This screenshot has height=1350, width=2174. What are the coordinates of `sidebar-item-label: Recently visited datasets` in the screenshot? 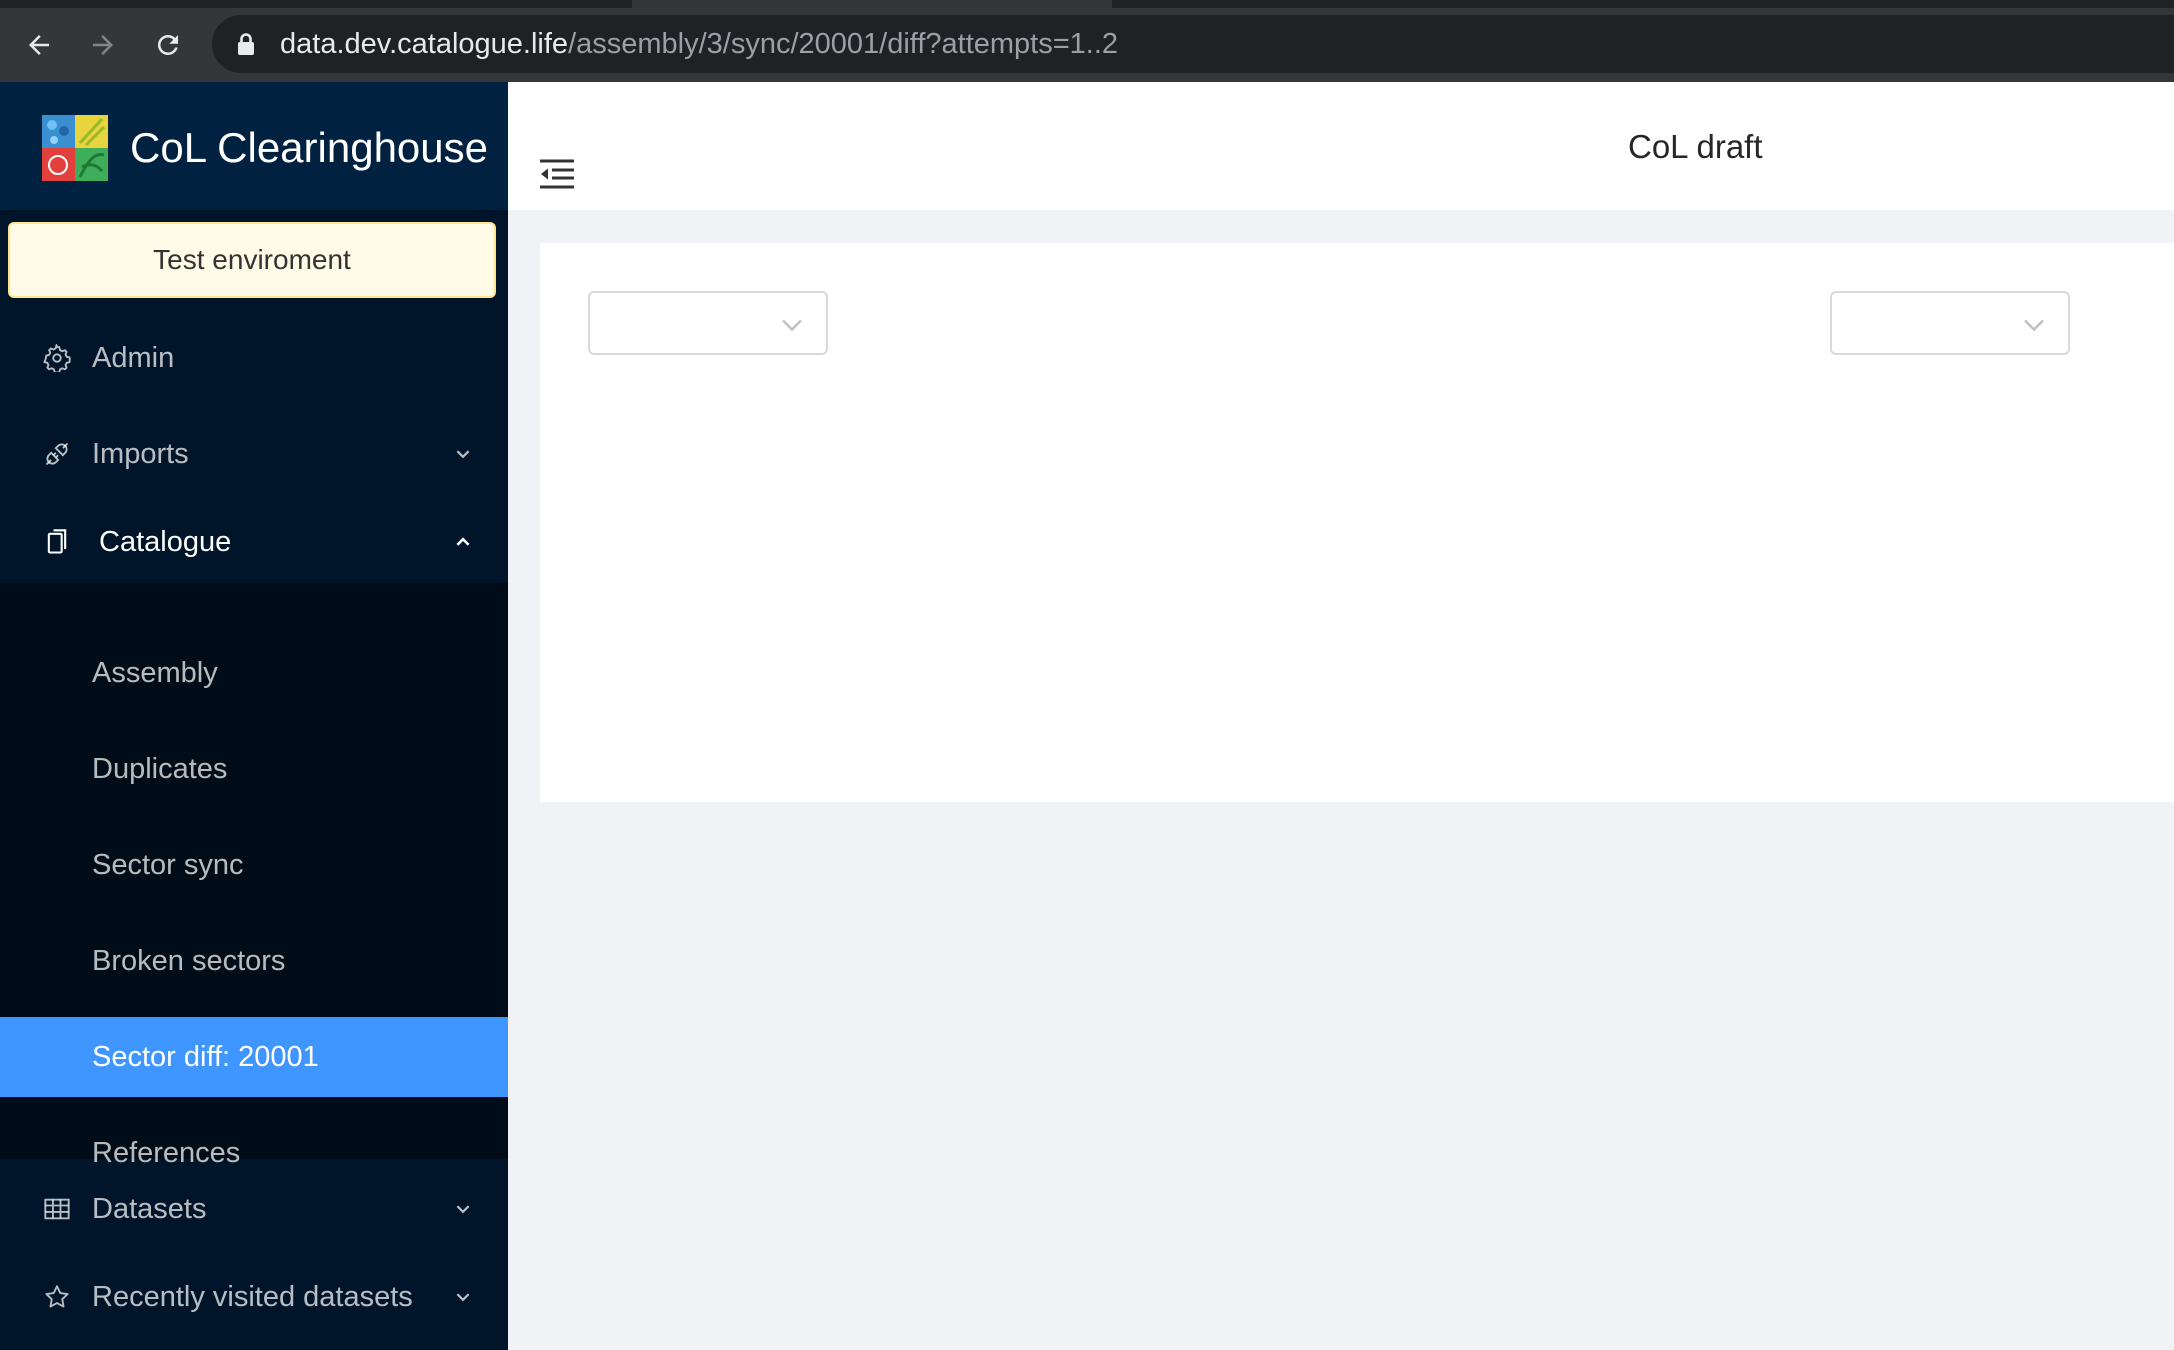 It's located at (252, 1296).